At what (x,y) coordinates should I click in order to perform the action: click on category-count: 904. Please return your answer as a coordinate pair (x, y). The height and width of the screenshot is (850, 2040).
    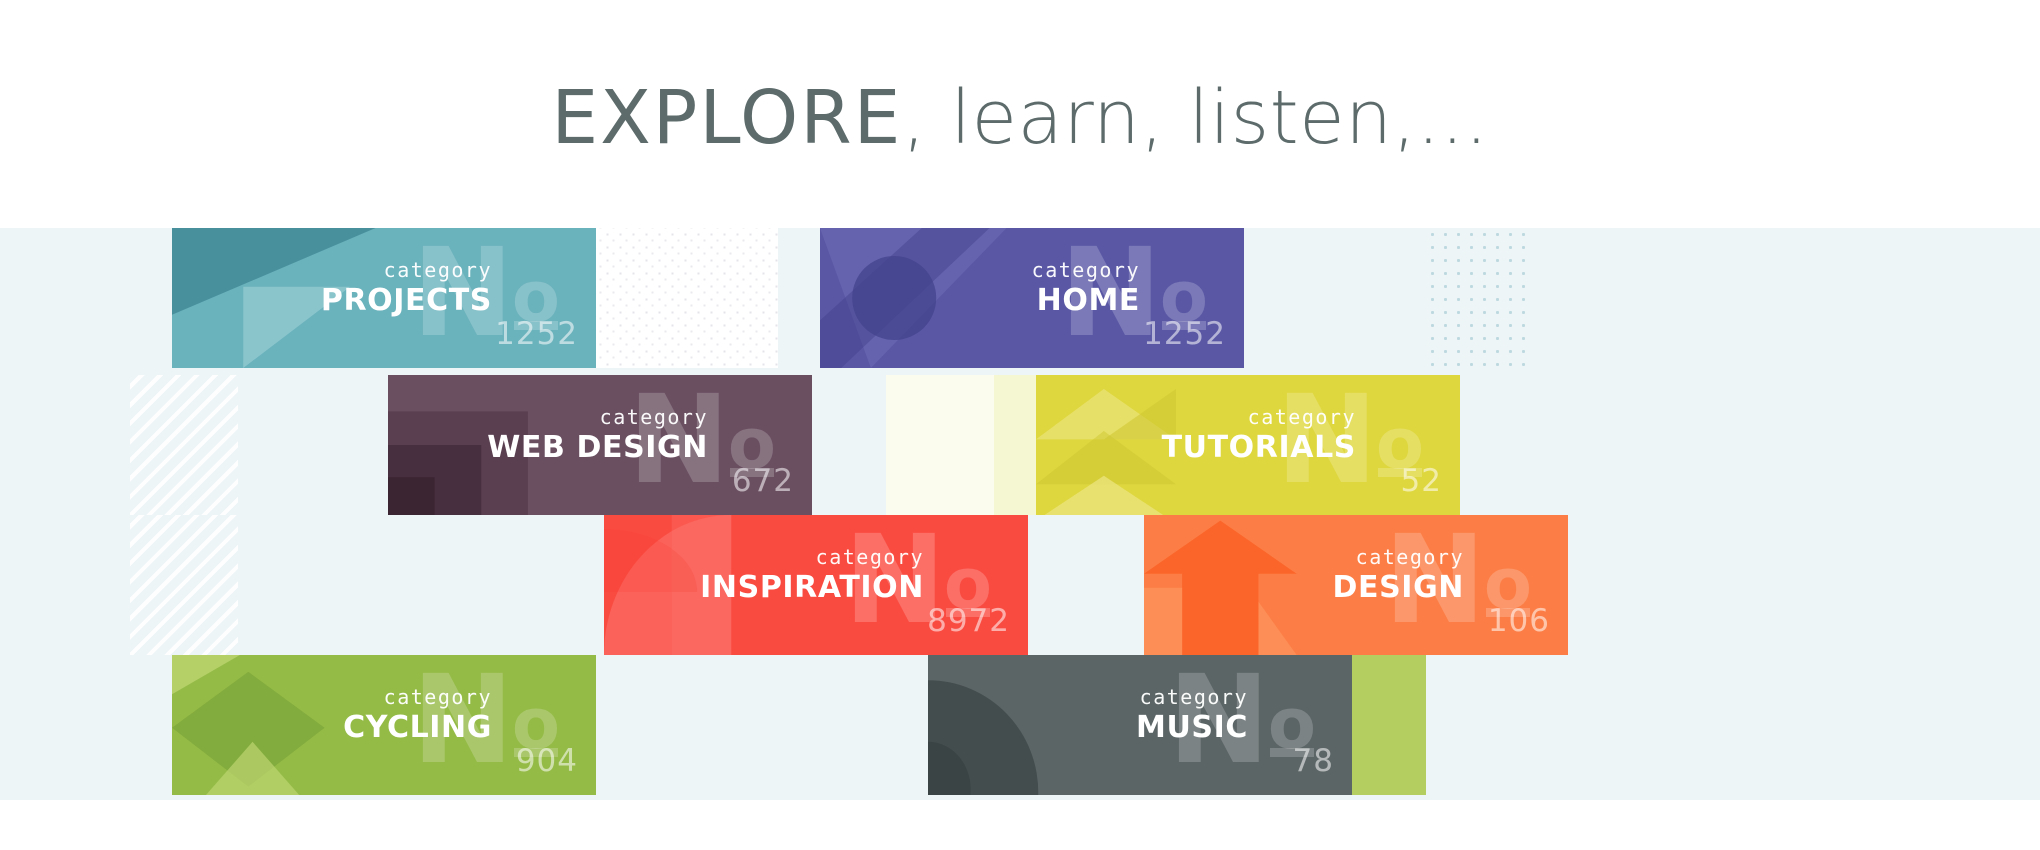
    Looking at the image, I should click on (546, 761).